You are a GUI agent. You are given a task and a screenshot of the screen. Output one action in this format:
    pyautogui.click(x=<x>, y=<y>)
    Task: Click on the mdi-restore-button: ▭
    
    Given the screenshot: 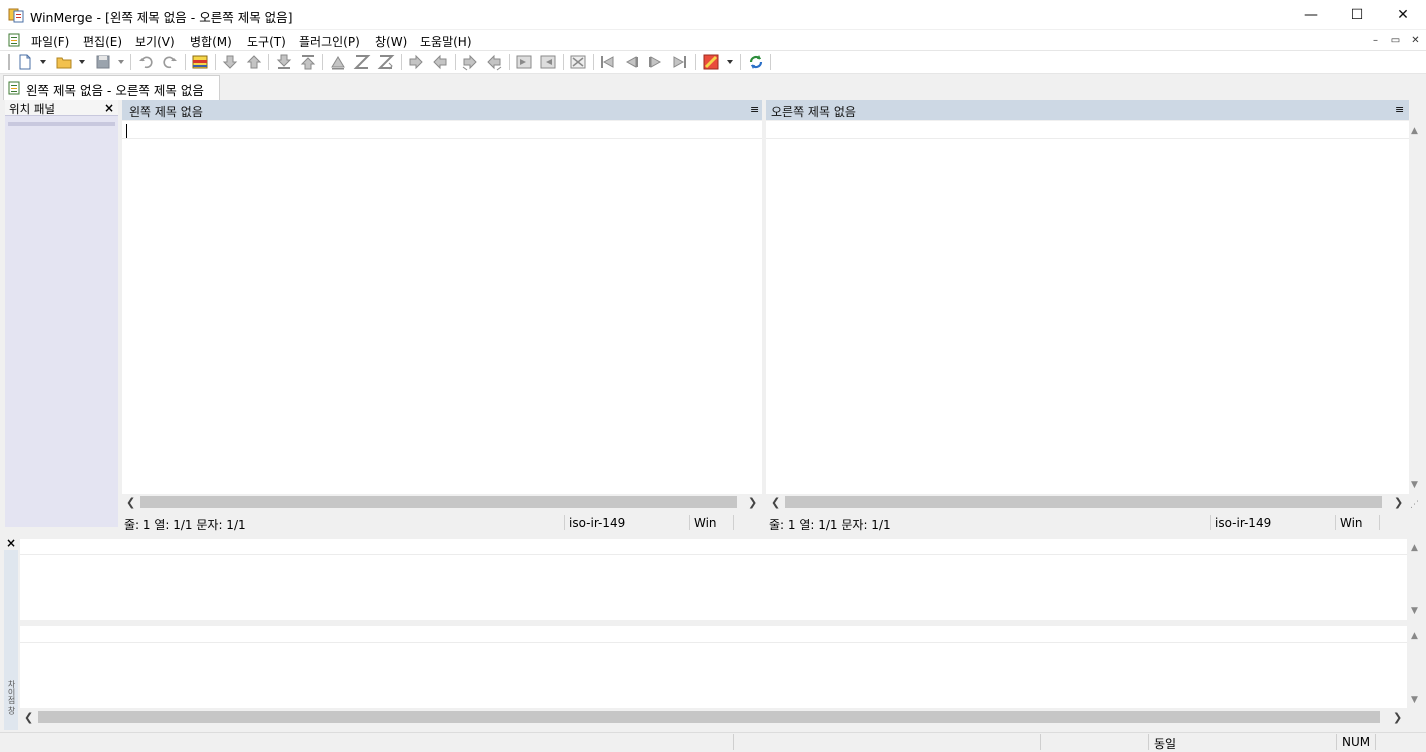 What is the action you would take?
    pyautogui.click(x=1395, y=40)
    